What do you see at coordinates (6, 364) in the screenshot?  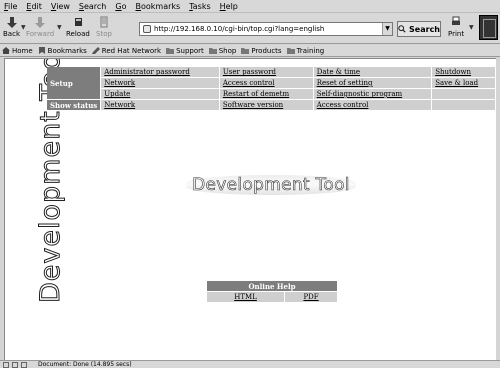 I see `navigator-icon` at bounding box center [6, 364].